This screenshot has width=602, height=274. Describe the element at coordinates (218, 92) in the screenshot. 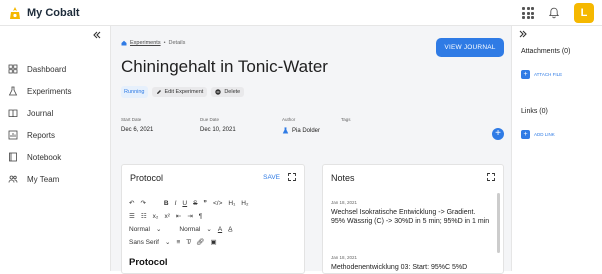

I see `delete-icon` at that location.